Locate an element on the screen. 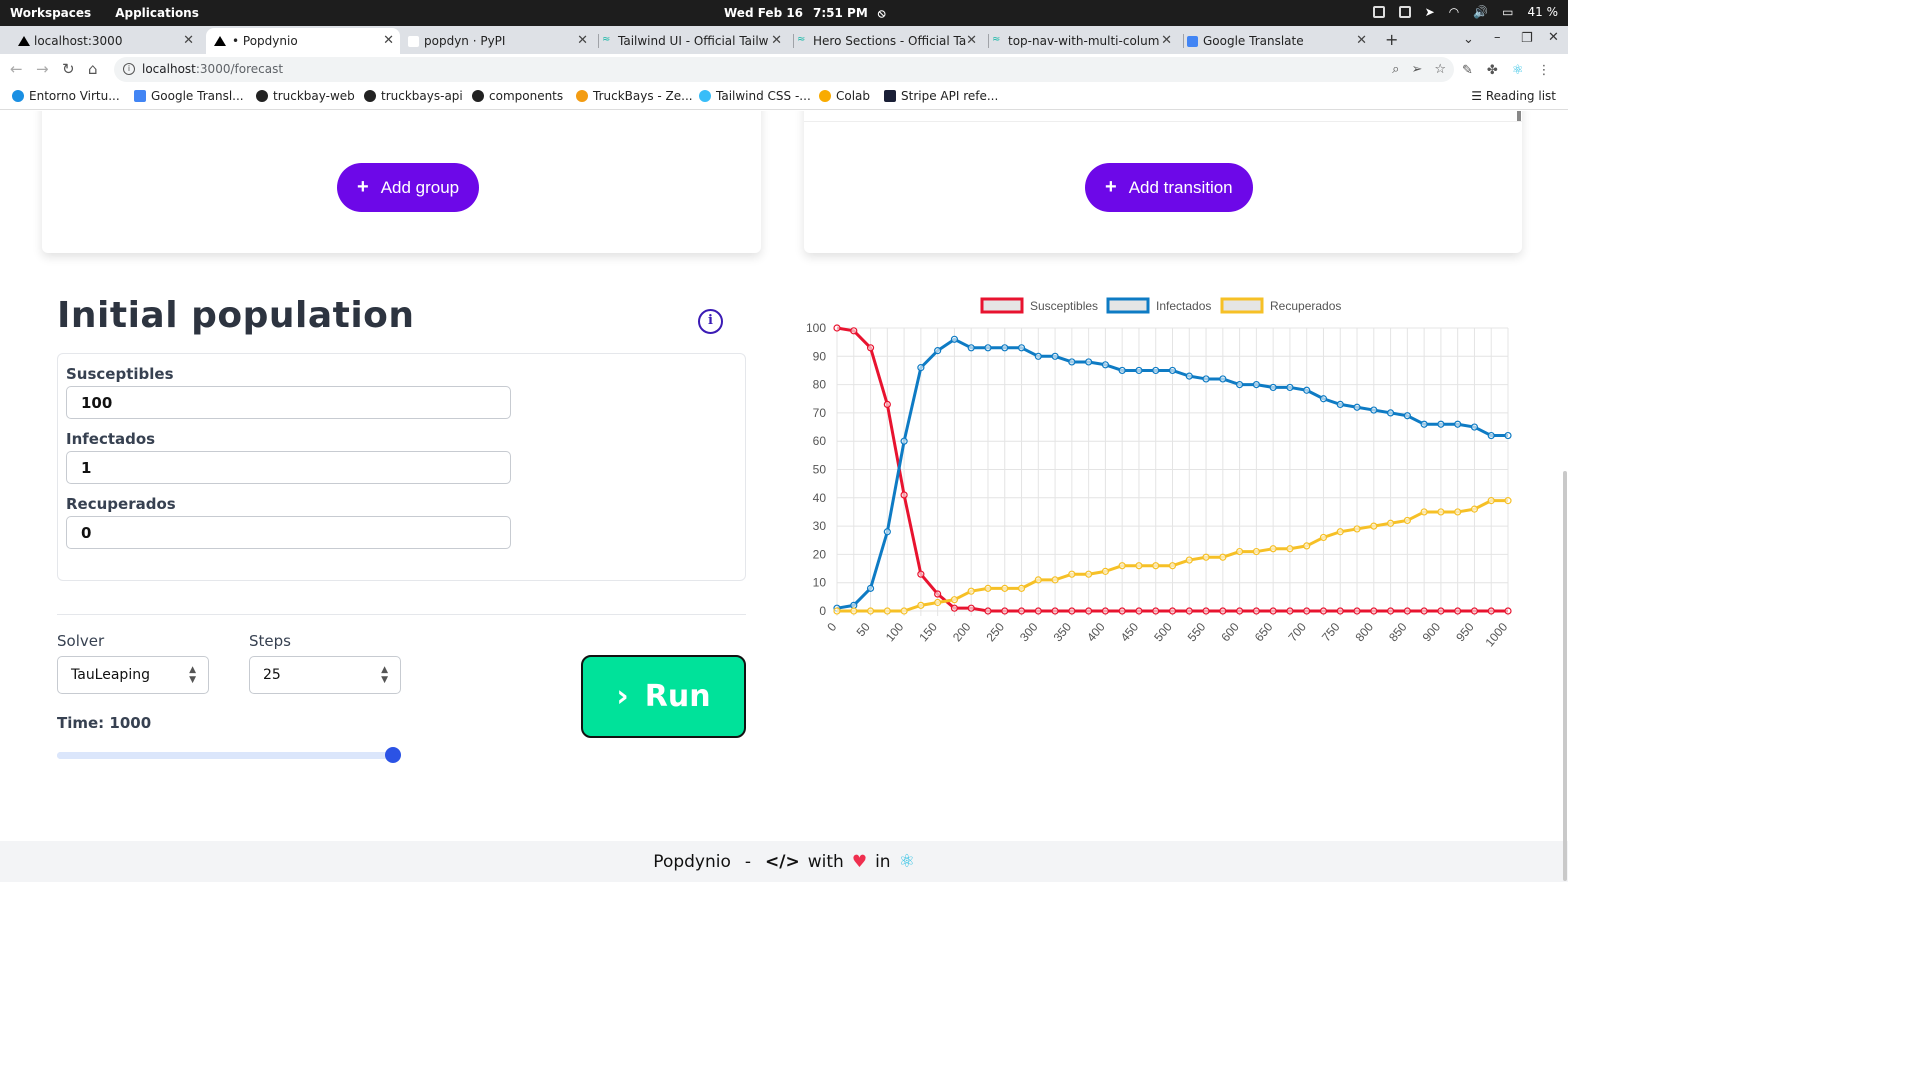  x-tick-label: 500 is located at coordinates (1163, 632).